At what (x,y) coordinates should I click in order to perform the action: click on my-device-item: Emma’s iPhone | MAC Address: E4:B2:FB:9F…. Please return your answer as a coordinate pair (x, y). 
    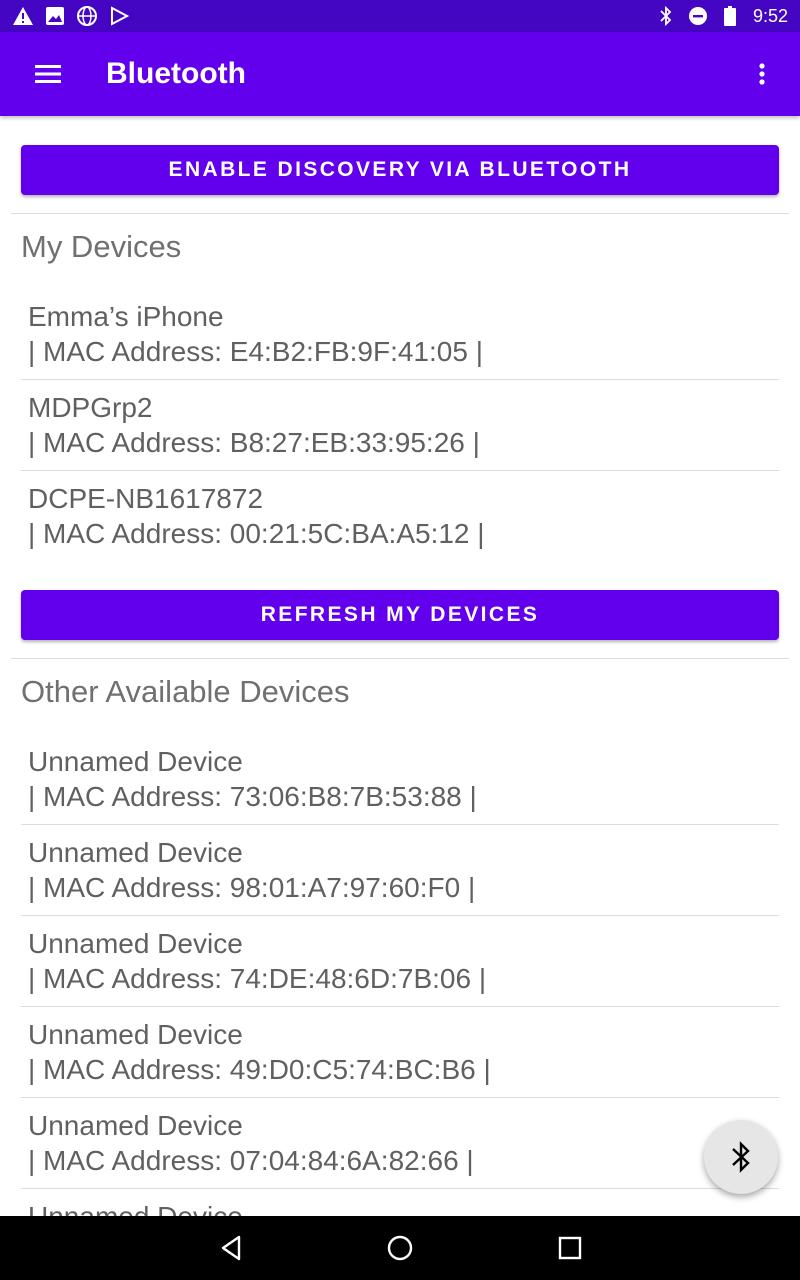
    Looking at the image, I should click on (400, 334).